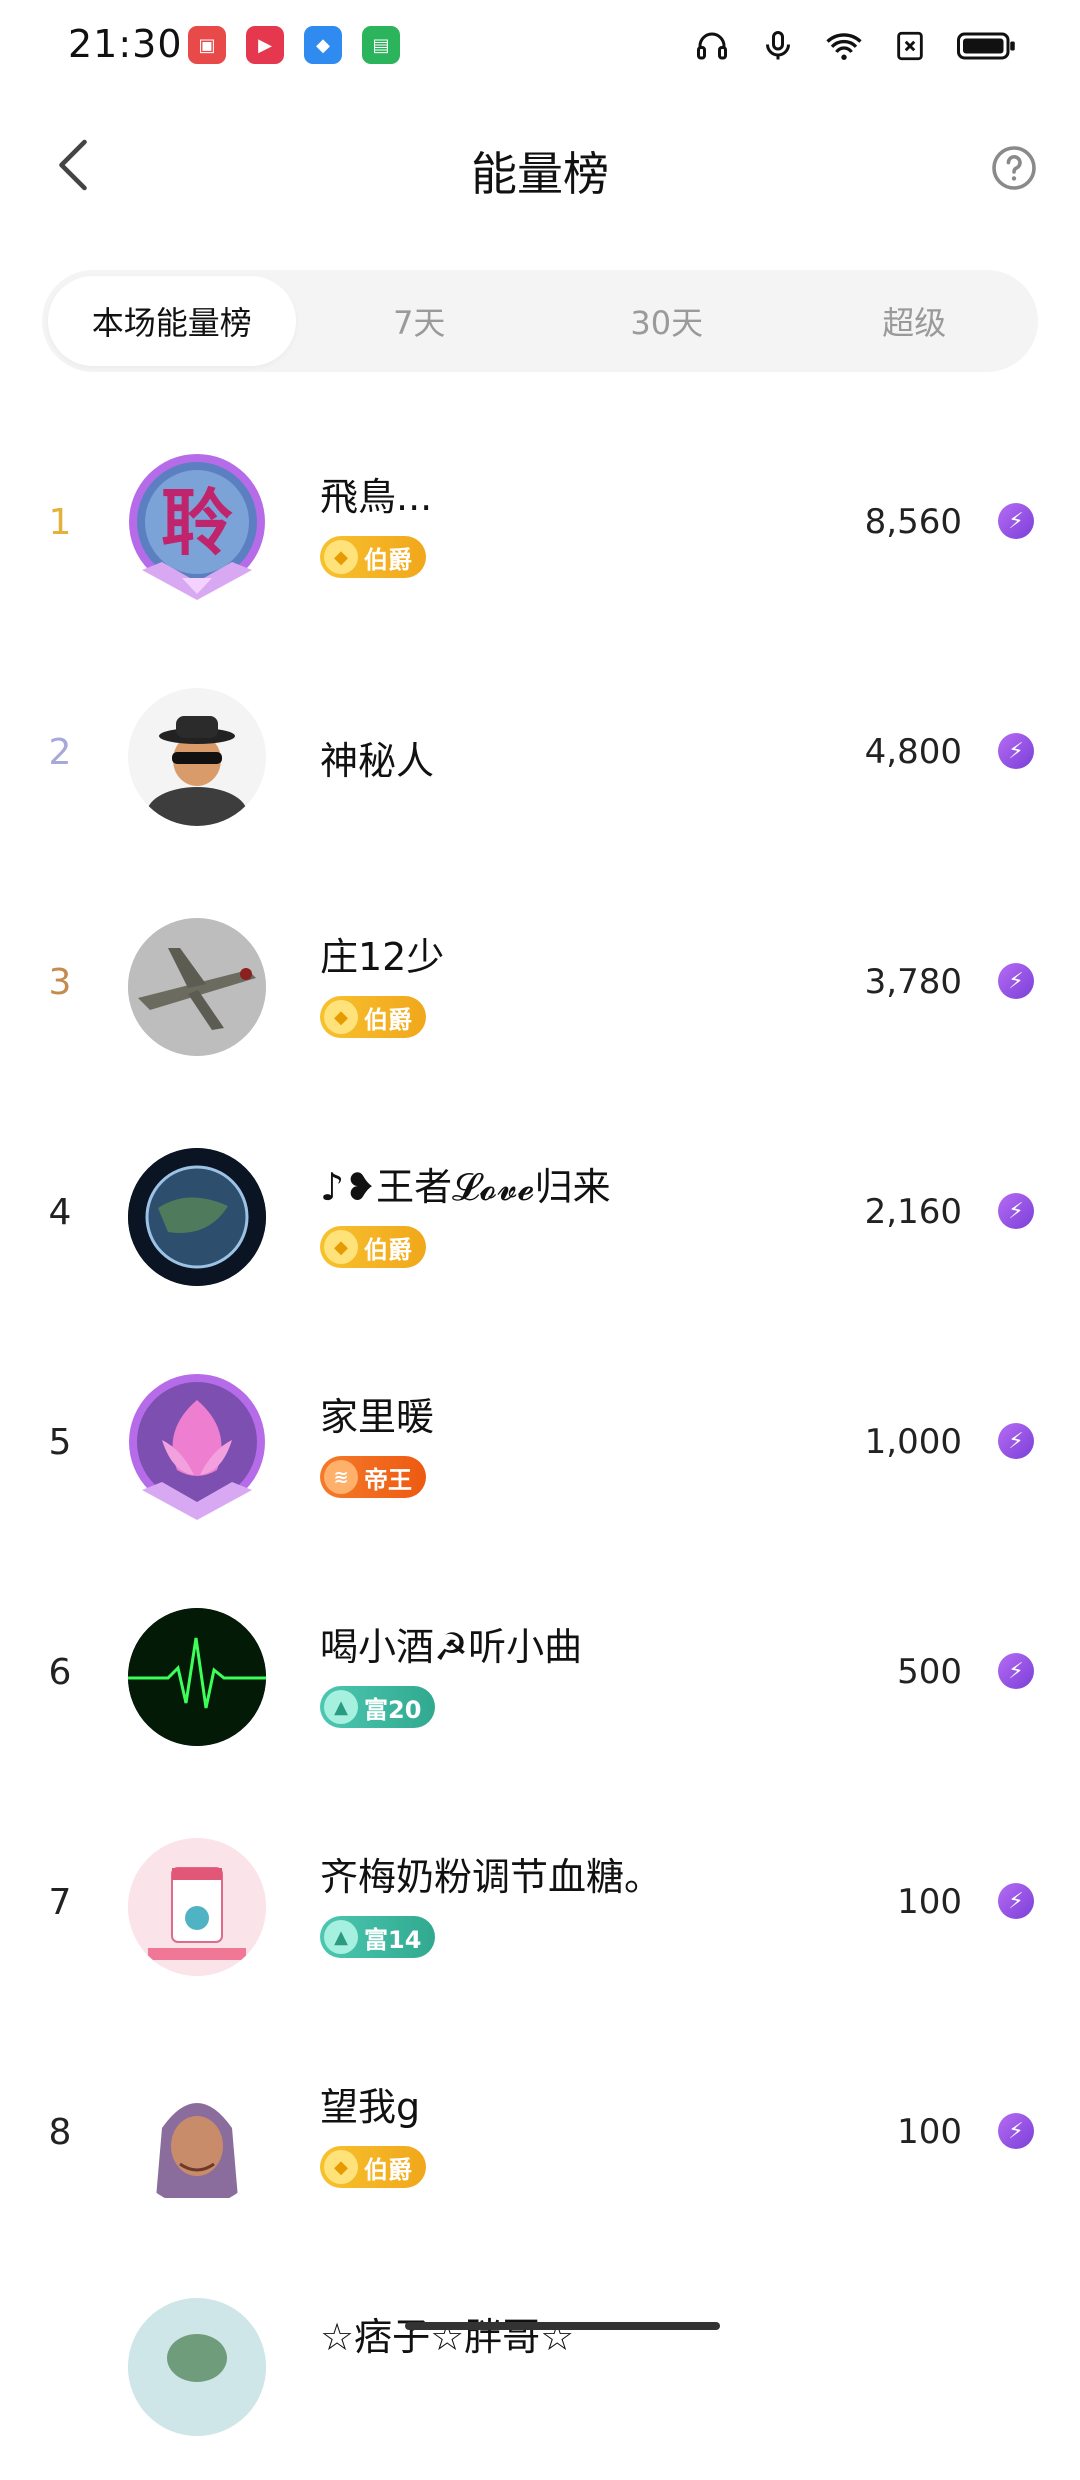 Image resolution: width=1080 pixels, height=2480 pixels. I want to click on badge-rich: ▲ 富14, so click(378, 1937).